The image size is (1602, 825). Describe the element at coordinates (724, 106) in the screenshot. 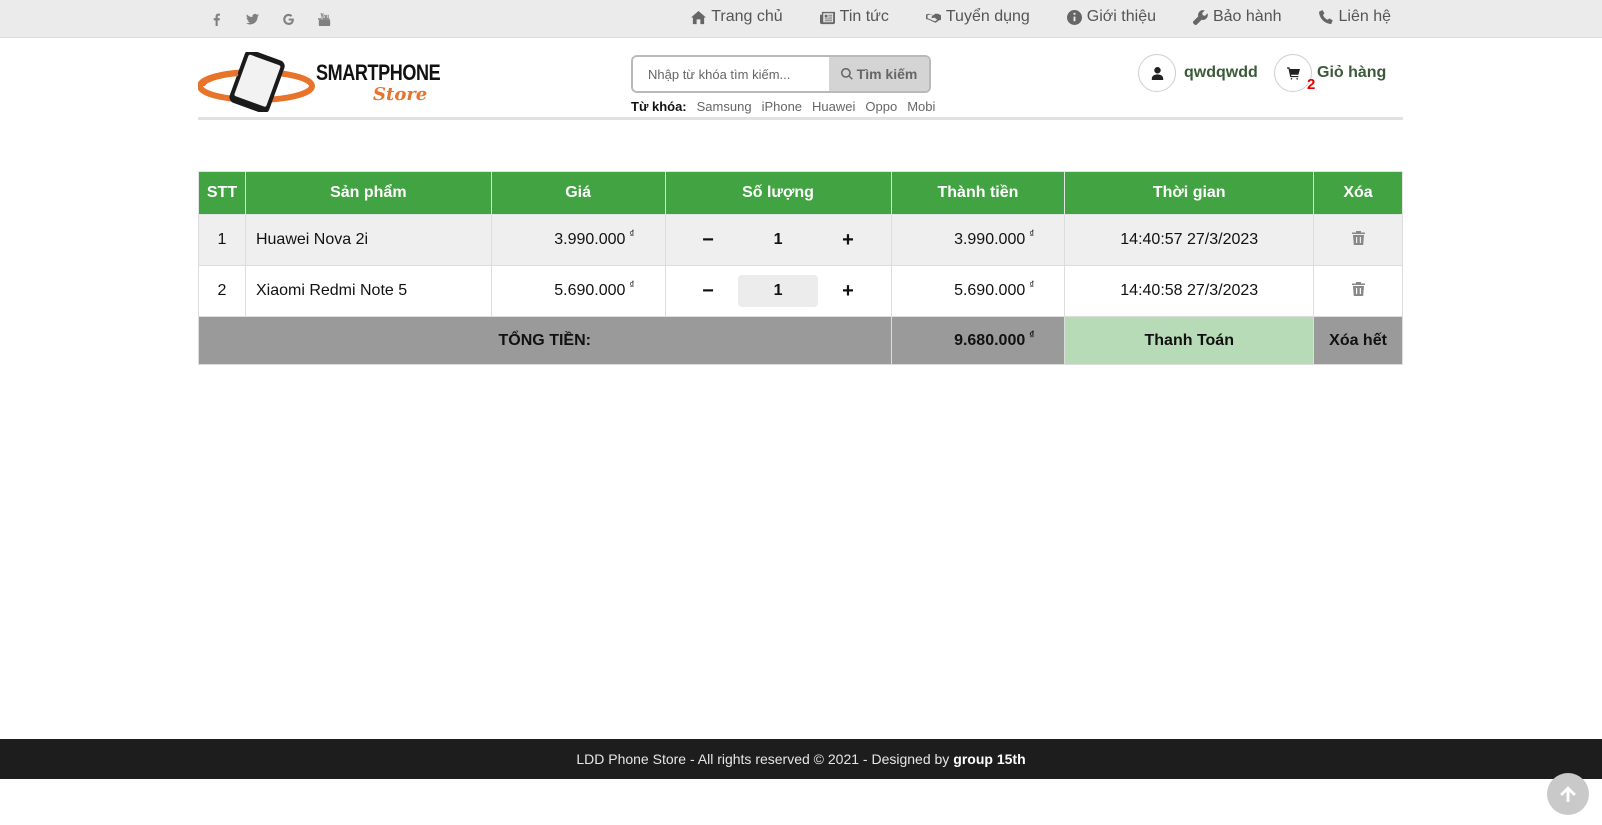

I see `keyword-samsung: Samsung` at that location.